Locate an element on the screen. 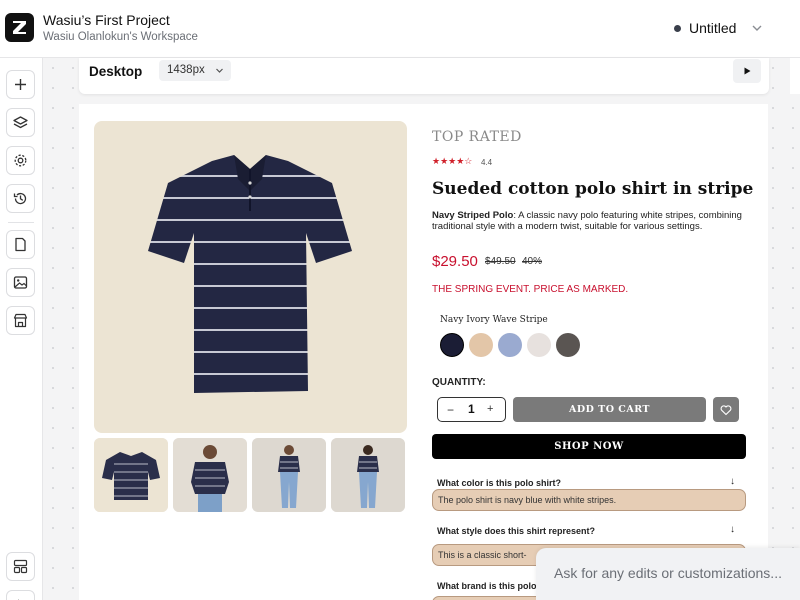 The width and height of the screenshot is (800, 600). color-swatch-navy is located at coordinates (452, 345).